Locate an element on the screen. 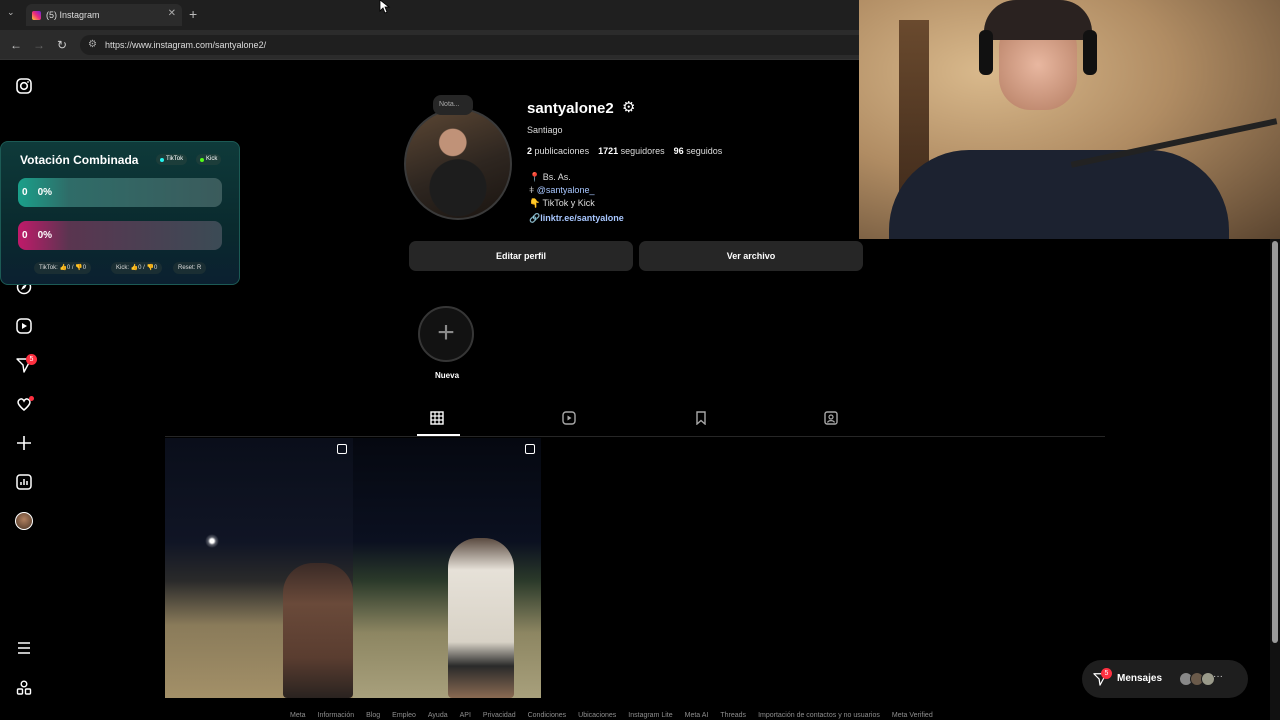 The height and width of the screenshot is (720, 1280). kick-vote-stat: Kick: 👍0 / 👎0 is located at coordinates (137, 268).